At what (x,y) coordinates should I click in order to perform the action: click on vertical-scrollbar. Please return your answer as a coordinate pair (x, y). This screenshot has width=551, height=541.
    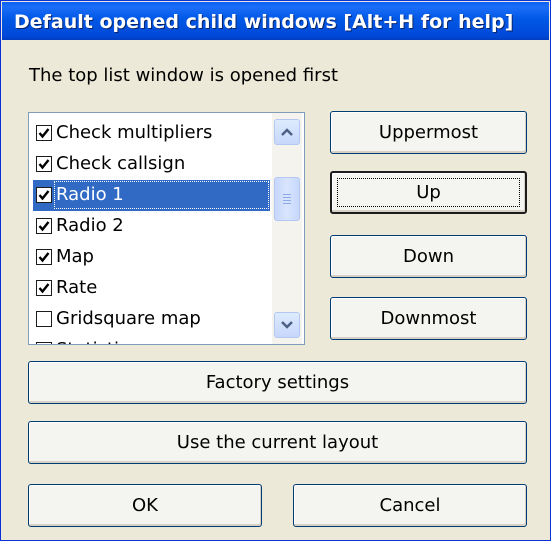
    Looking at the image, I should click on (287, 228).